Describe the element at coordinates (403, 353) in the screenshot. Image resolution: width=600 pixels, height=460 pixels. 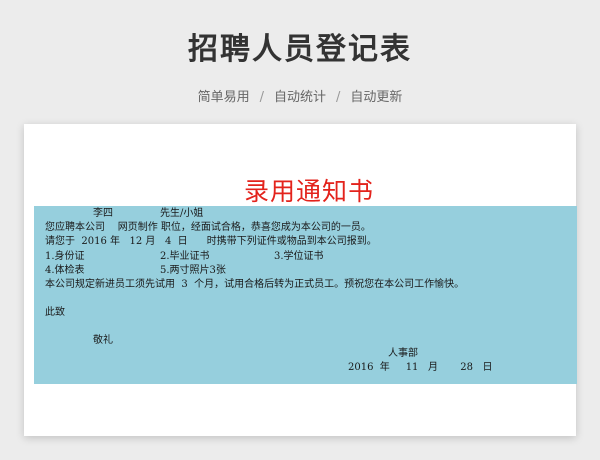
I see `department-signature: 人事部` at that location.